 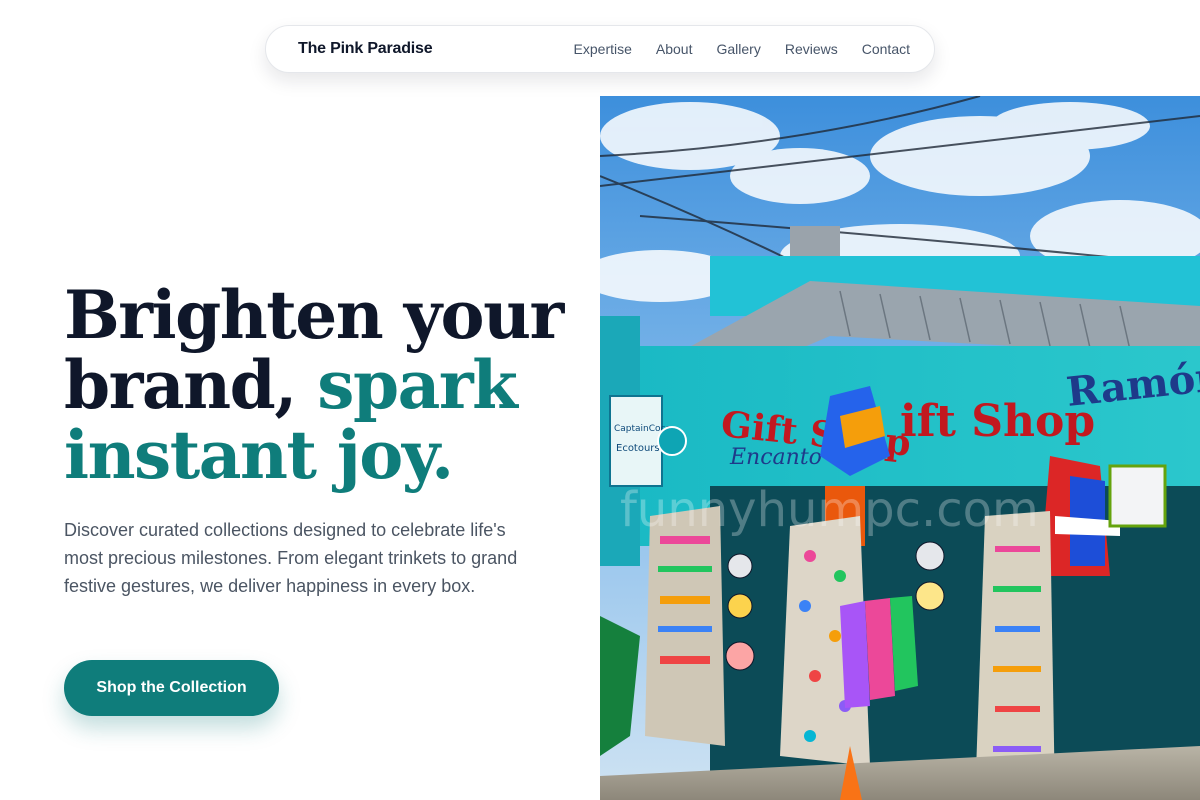 I want to click on brand-logo: The Pink Paradise, so click(x=365, y=49).